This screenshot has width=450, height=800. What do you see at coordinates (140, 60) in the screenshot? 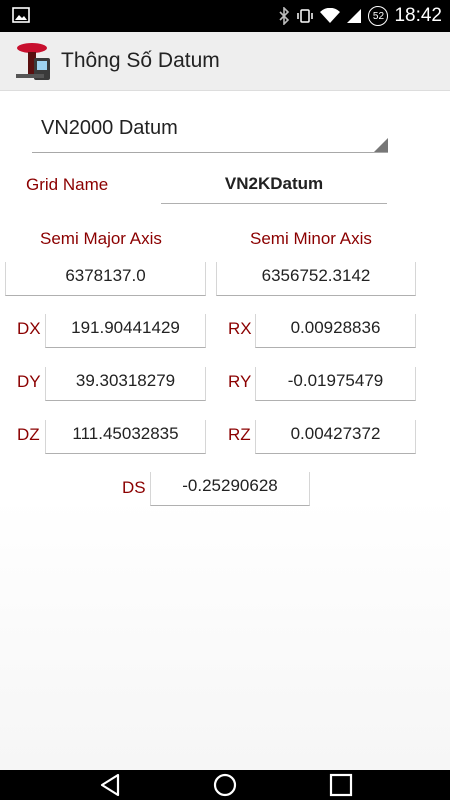
I see `page-title: Thông Số Datum` at bounding box center [140, 60].